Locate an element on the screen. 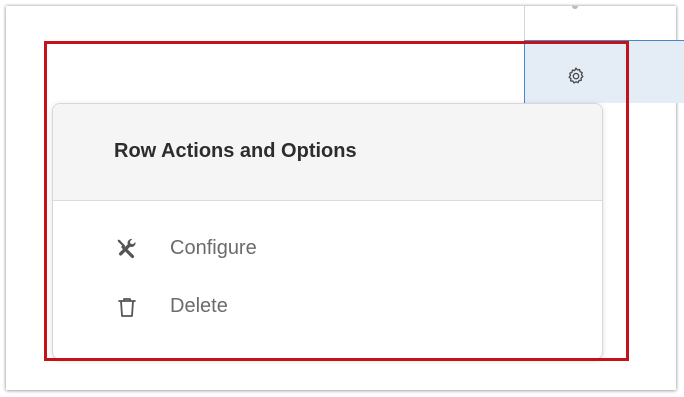 This screenshot has width=684, height=397. grid-column-divider is located at coordinates (524, 23).